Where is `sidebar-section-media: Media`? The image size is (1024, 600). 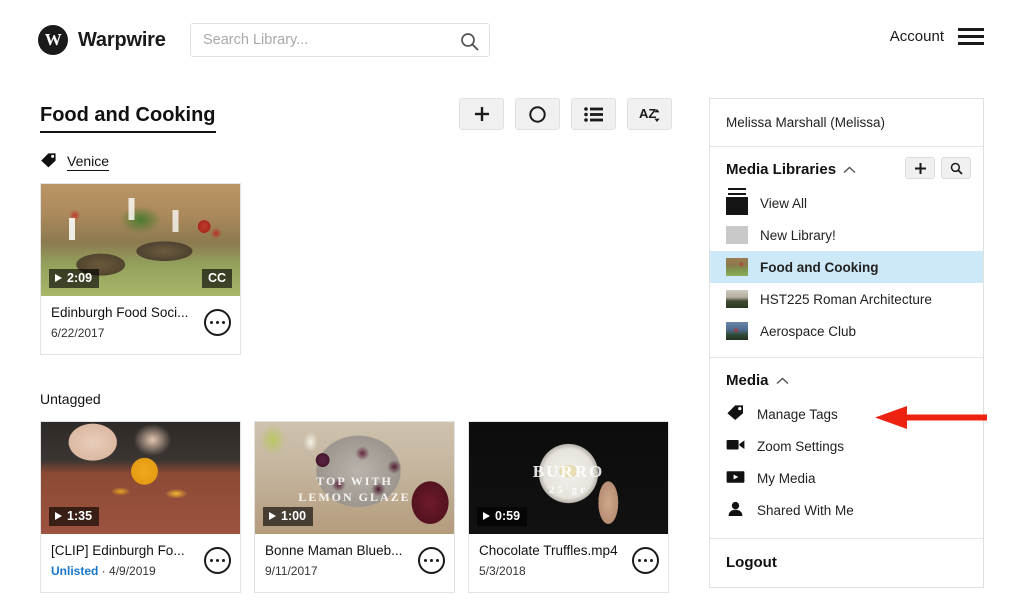 sidebar-section-media: Media is located at coordinates (846, 378).